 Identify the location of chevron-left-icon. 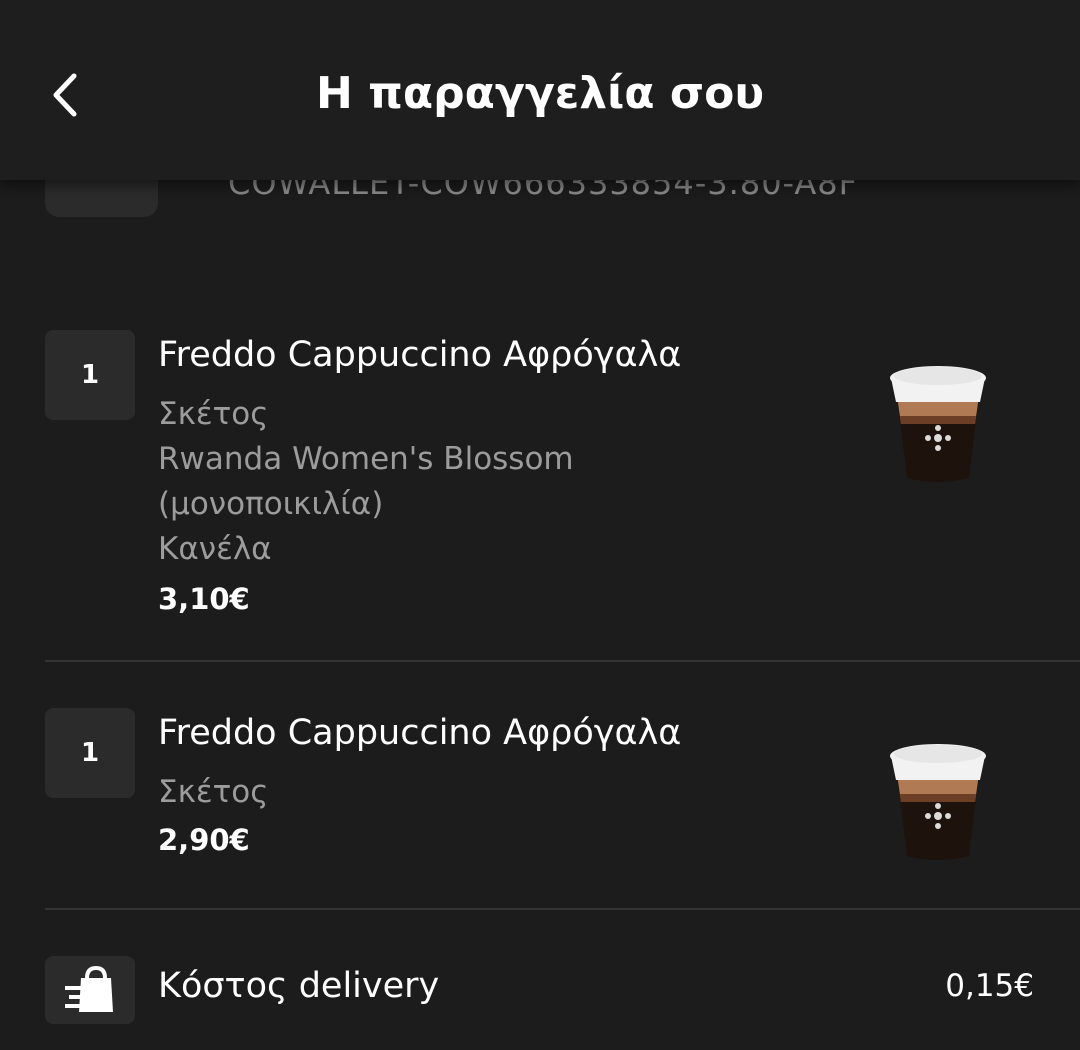
(65, 95).